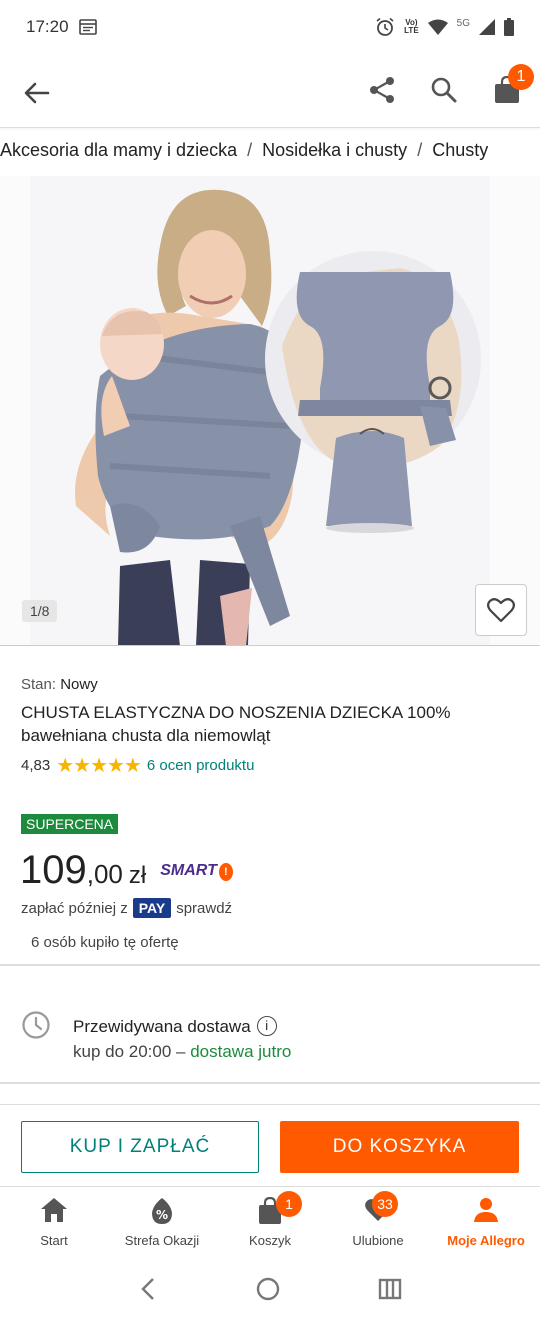 The image size is (540, 1320). What do you see at coordinates (266, 1026) in the screenshot?
I see `info-icon: i` at bounding box center [266, 1026].